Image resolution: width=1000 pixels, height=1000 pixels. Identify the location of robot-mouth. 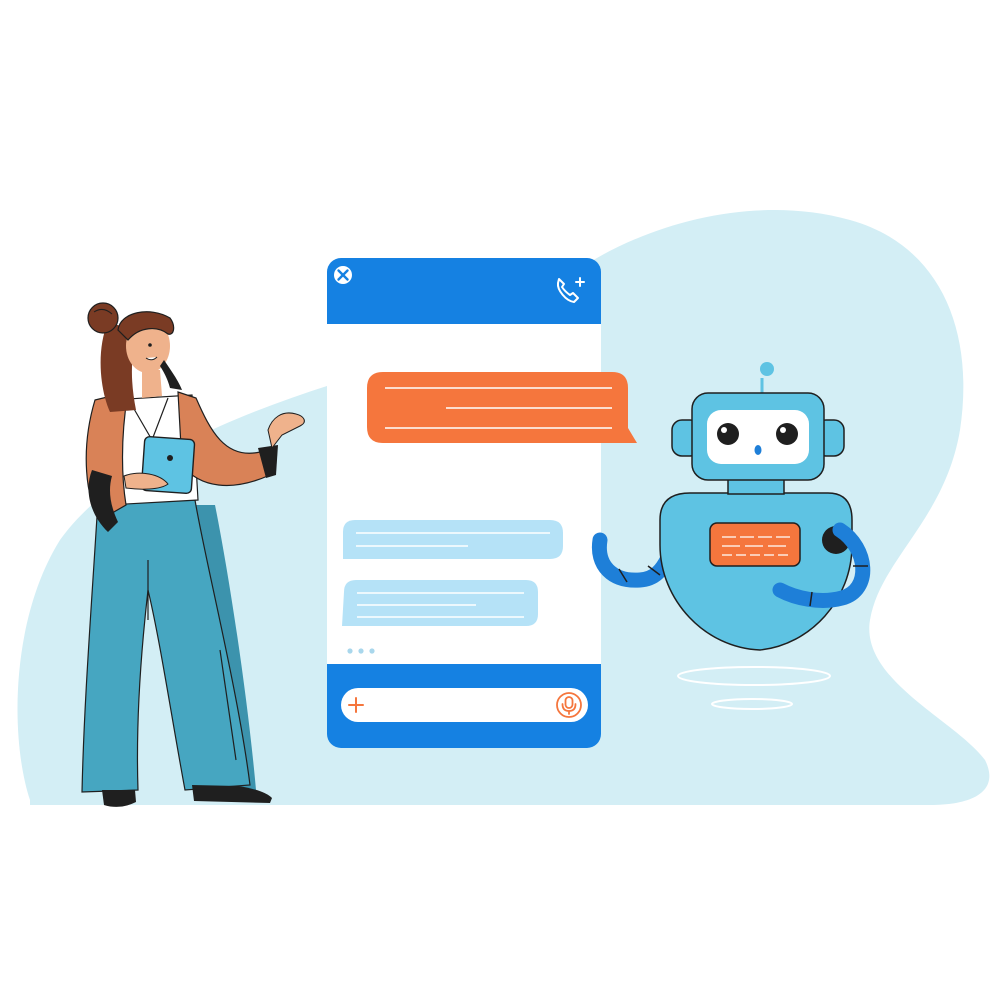
(758, 450).